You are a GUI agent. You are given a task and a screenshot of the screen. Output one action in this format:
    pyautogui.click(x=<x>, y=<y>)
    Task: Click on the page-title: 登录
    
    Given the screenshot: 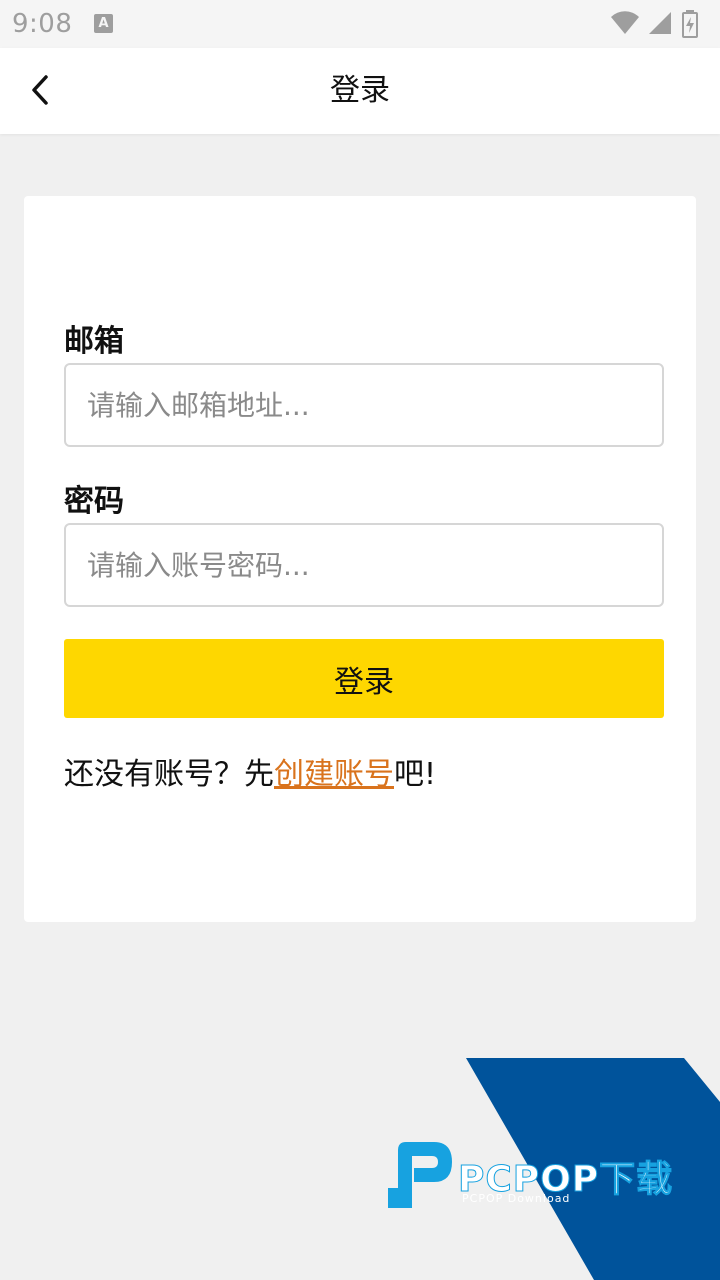 What is the action you would take?
    pyautogui.click(x=360, y=90)
    